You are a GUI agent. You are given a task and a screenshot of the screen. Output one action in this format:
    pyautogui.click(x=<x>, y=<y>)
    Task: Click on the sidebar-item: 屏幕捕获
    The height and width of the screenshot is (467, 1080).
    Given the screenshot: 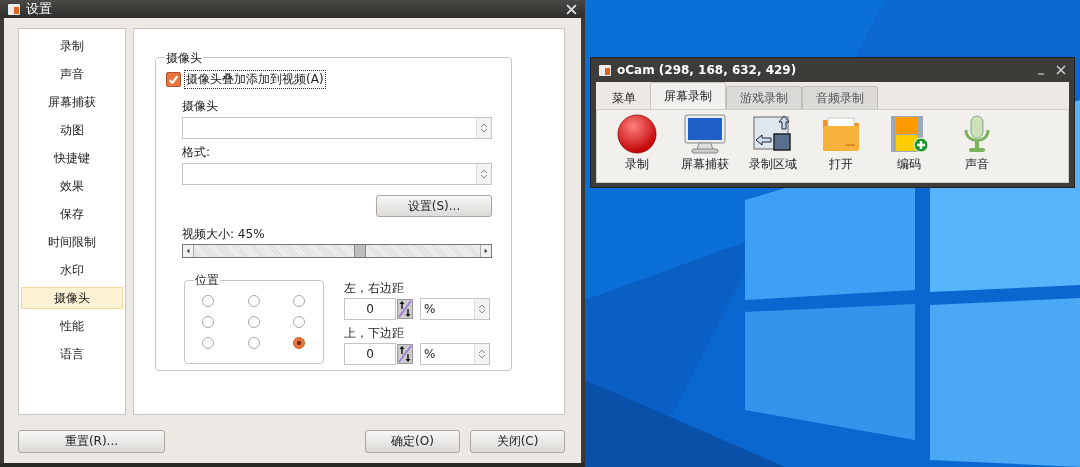 What is the action you would take?
    pyautogui.click(x=72, y=102)
    